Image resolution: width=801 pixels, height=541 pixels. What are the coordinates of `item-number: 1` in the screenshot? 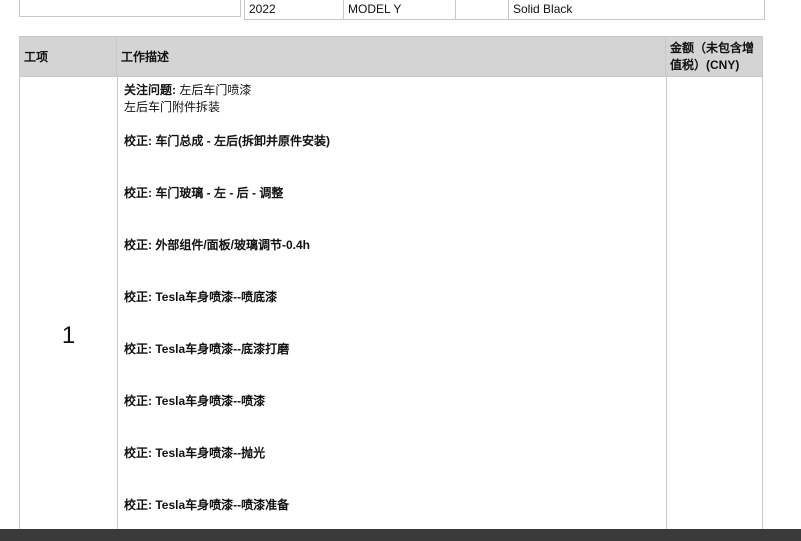 It's located at (68, 335).